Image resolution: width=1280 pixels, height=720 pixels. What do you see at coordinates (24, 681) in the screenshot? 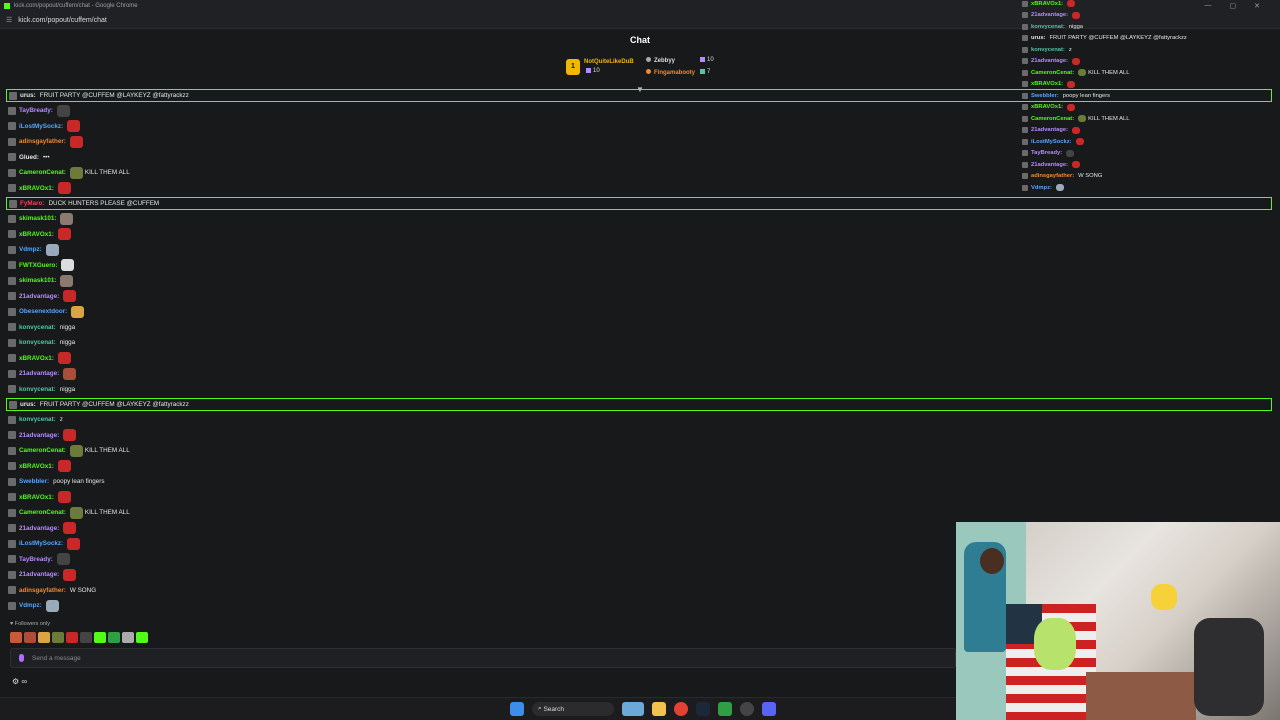
I see `infinity-icon: ∞` at bounding box center [24, 681].